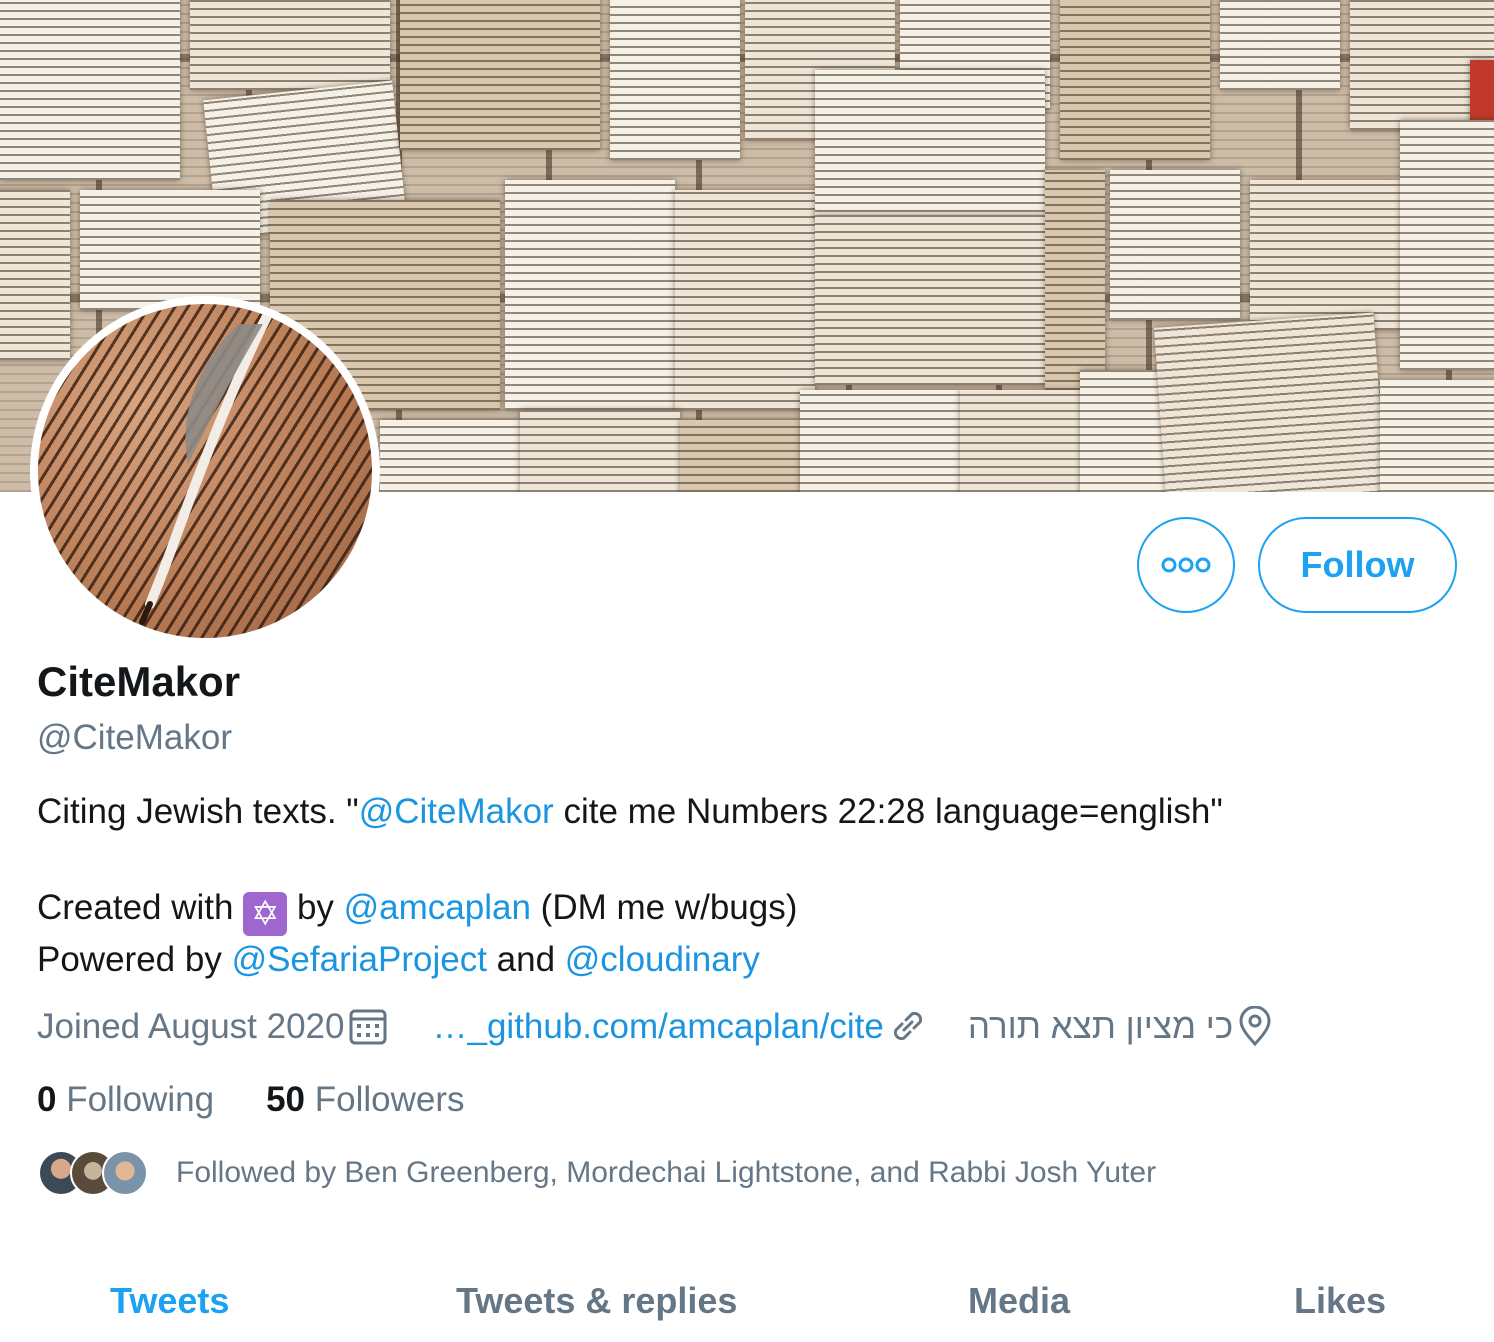 This screenshot has width=1494, height=1342. I want to click on joined-date: Joined August 2020, so click(212, 1027).